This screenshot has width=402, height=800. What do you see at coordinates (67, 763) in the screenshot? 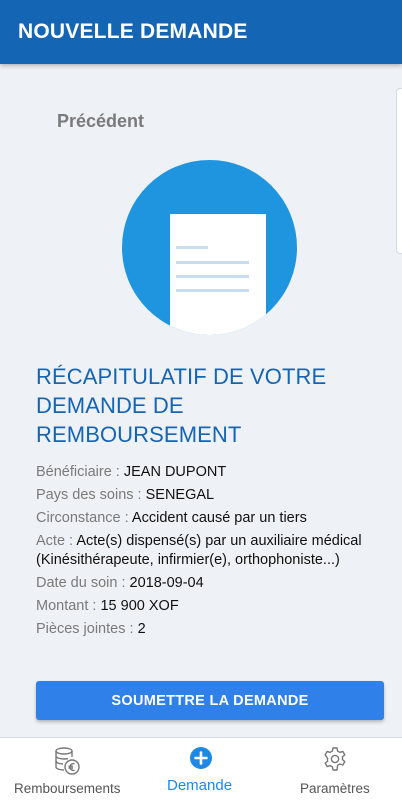
I see `coins-euro-icon` at bounding box center [67, 763].